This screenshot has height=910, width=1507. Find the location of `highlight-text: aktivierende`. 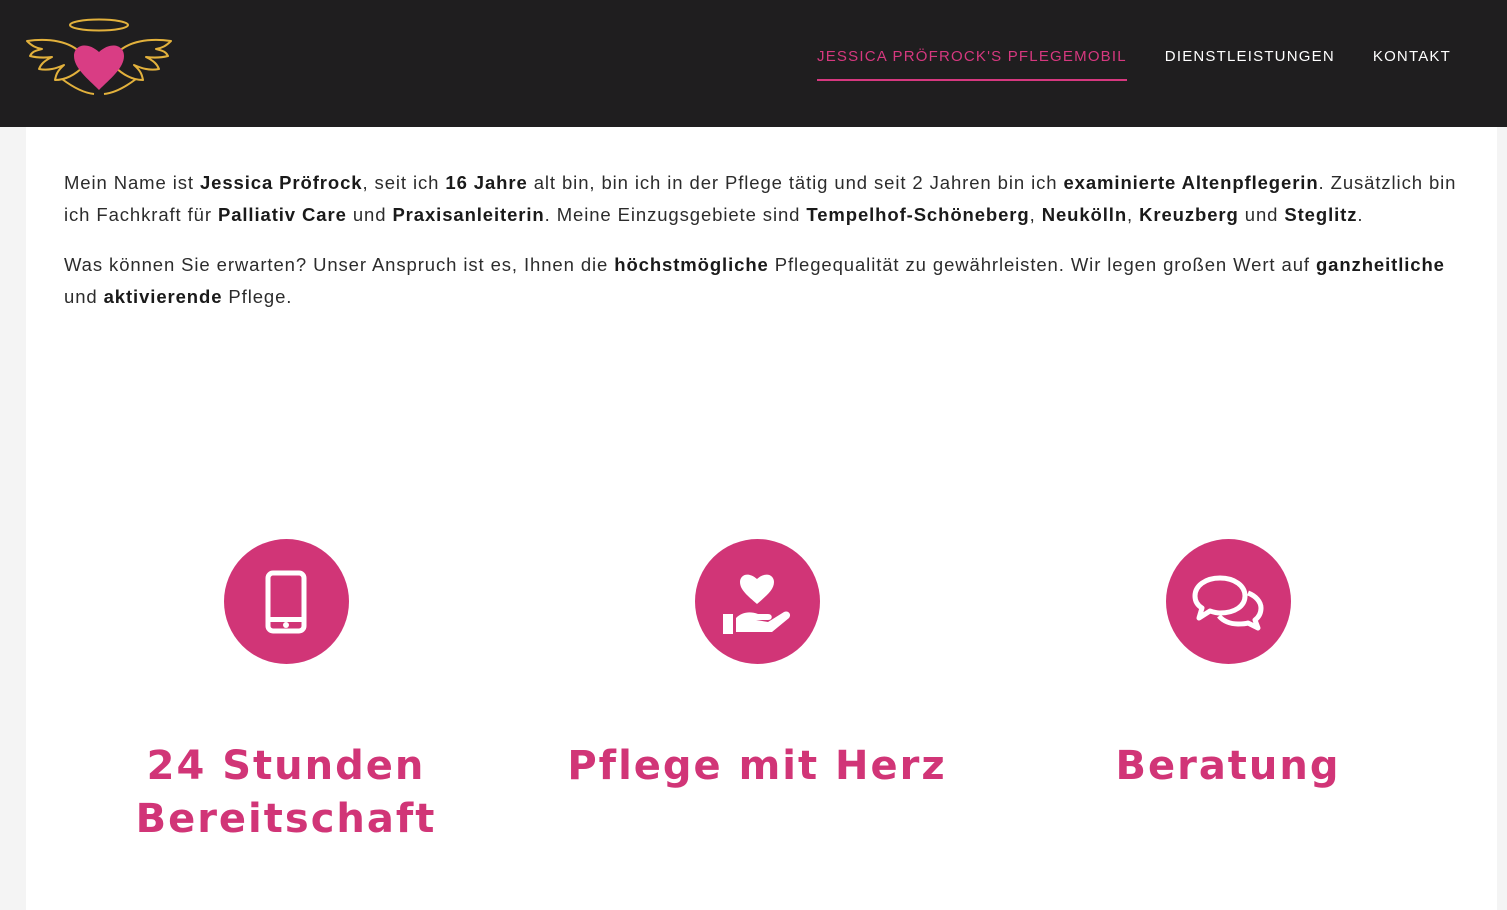

highlight-text: aktivierende is located at coordinates (163, 296).